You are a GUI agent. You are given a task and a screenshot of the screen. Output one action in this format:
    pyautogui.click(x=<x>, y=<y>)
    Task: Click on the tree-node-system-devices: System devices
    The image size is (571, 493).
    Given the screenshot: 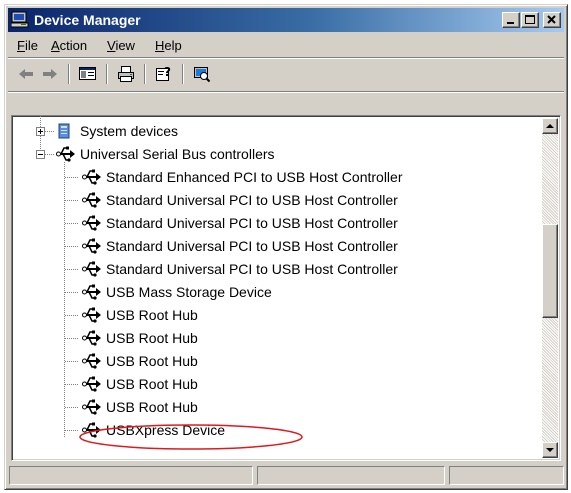 What is the action you would take?
    pyautogui.click(x=272, y=131)
    